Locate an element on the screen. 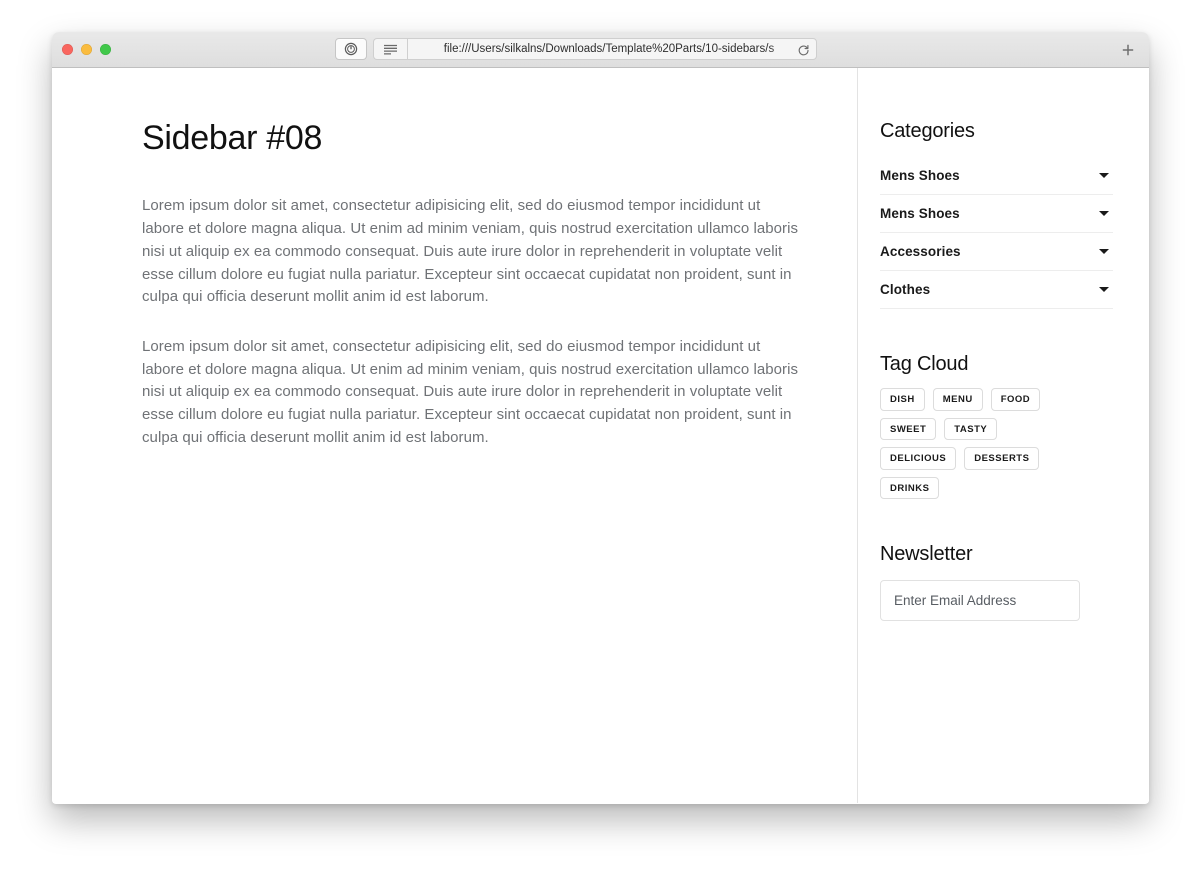  tag-delicious: DELICIOUS is located at coordinates (918, 458).